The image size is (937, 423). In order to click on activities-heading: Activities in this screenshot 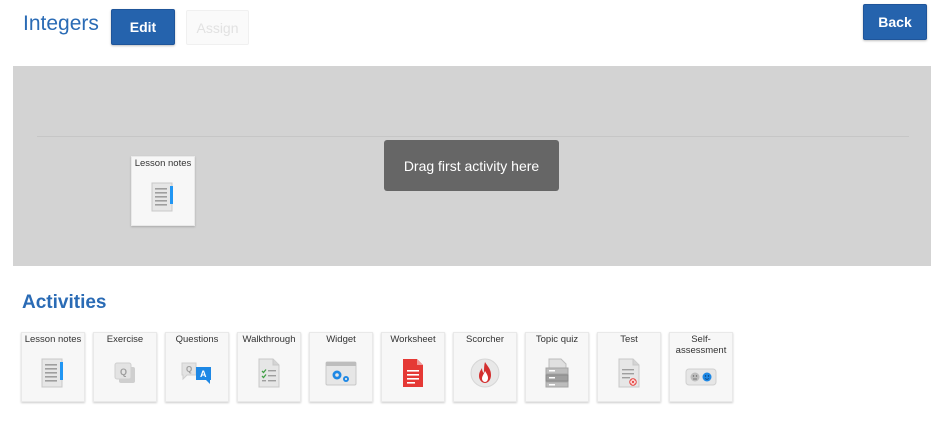, I will do `click(64, 302)`.